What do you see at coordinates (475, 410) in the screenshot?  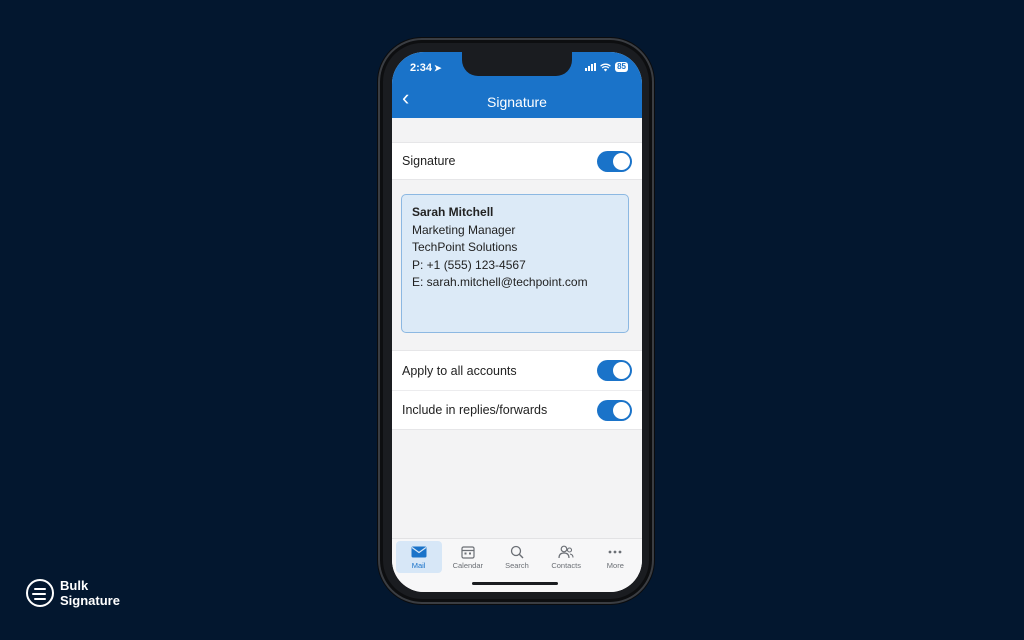 I see `include-replies-label: Include in replies/forwards` at bounding box center [475, 410].